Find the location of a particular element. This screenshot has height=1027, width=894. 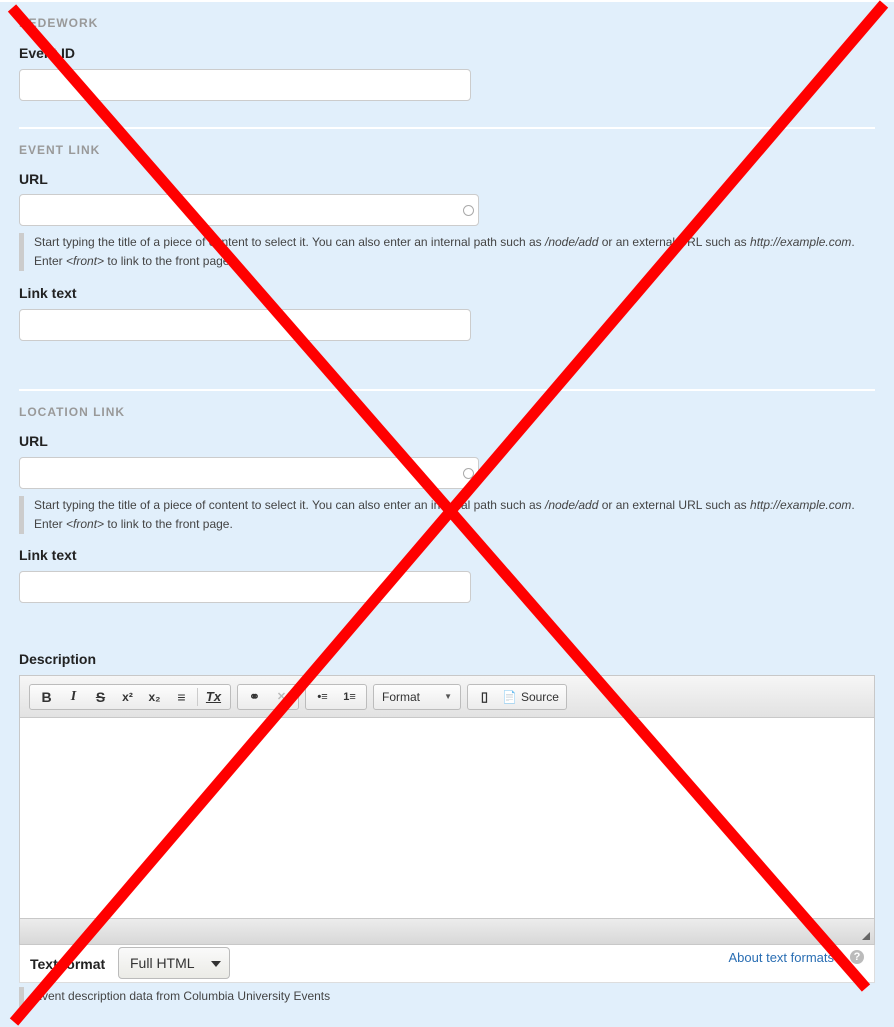

location-link-text-input is located at coordinates (245, 587).